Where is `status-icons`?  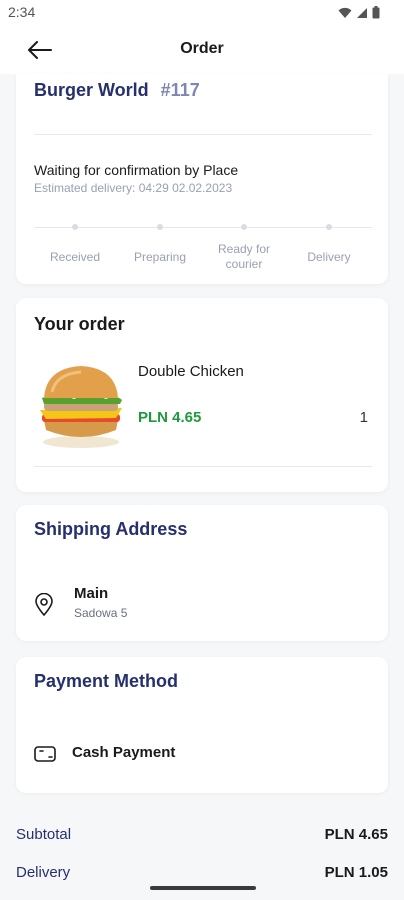
status-icons is located at coordinates (359, 12).